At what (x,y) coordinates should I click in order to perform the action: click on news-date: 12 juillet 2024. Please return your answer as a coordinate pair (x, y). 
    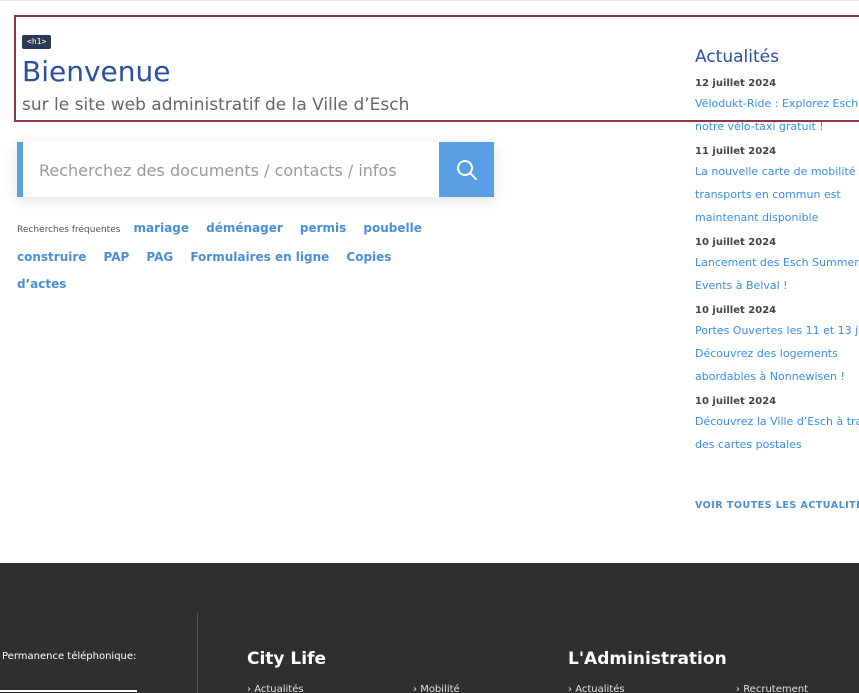
    Looking at the image, I should click on (736, 83).